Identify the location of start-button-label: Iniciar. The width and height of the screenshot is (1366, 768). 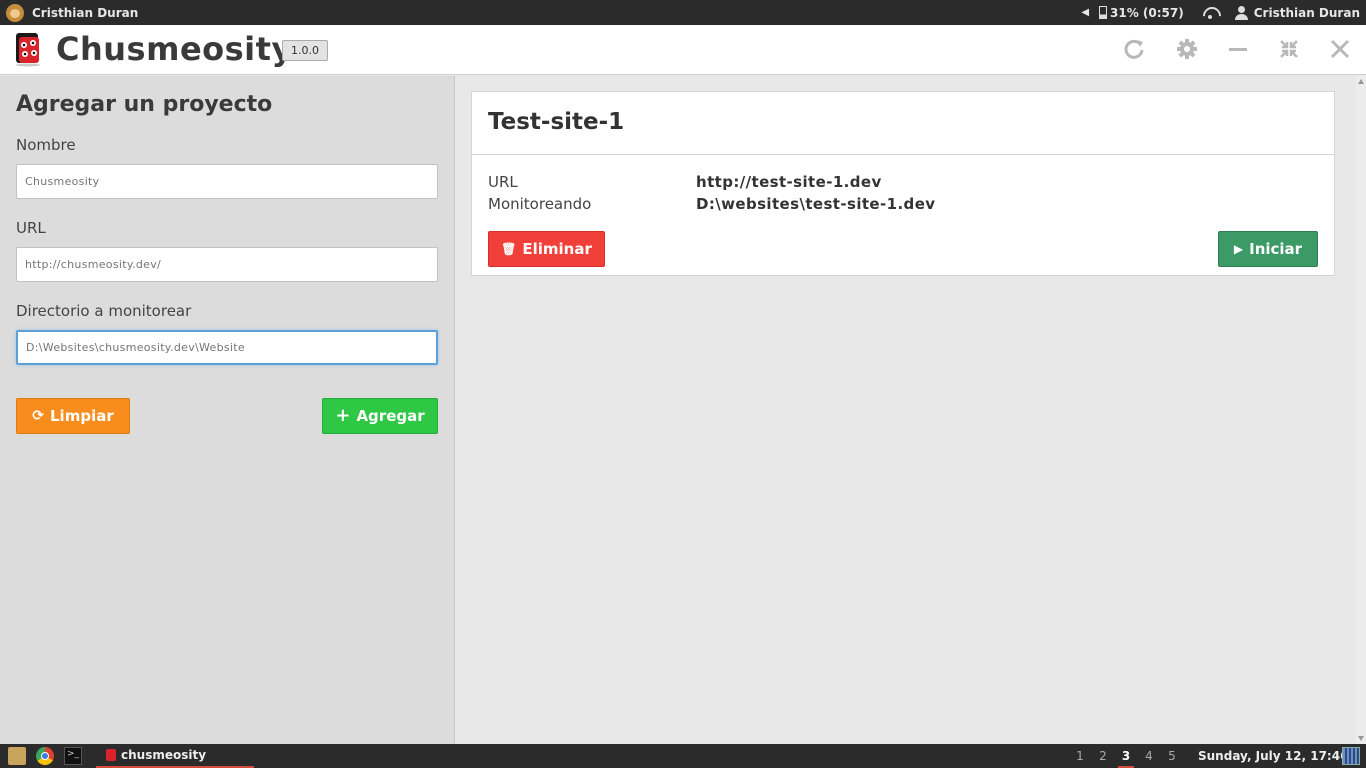
(1276, 249).